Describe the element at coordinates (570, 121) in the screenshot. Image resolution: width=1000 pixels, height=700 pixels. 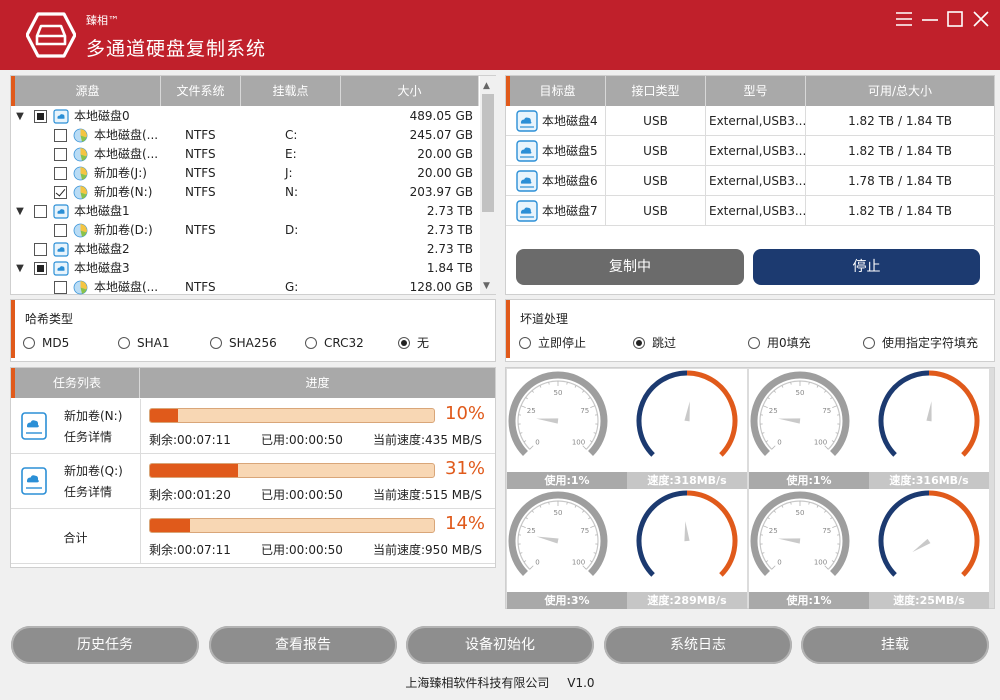
I see `target-name: 本地磁盘4` at that location.